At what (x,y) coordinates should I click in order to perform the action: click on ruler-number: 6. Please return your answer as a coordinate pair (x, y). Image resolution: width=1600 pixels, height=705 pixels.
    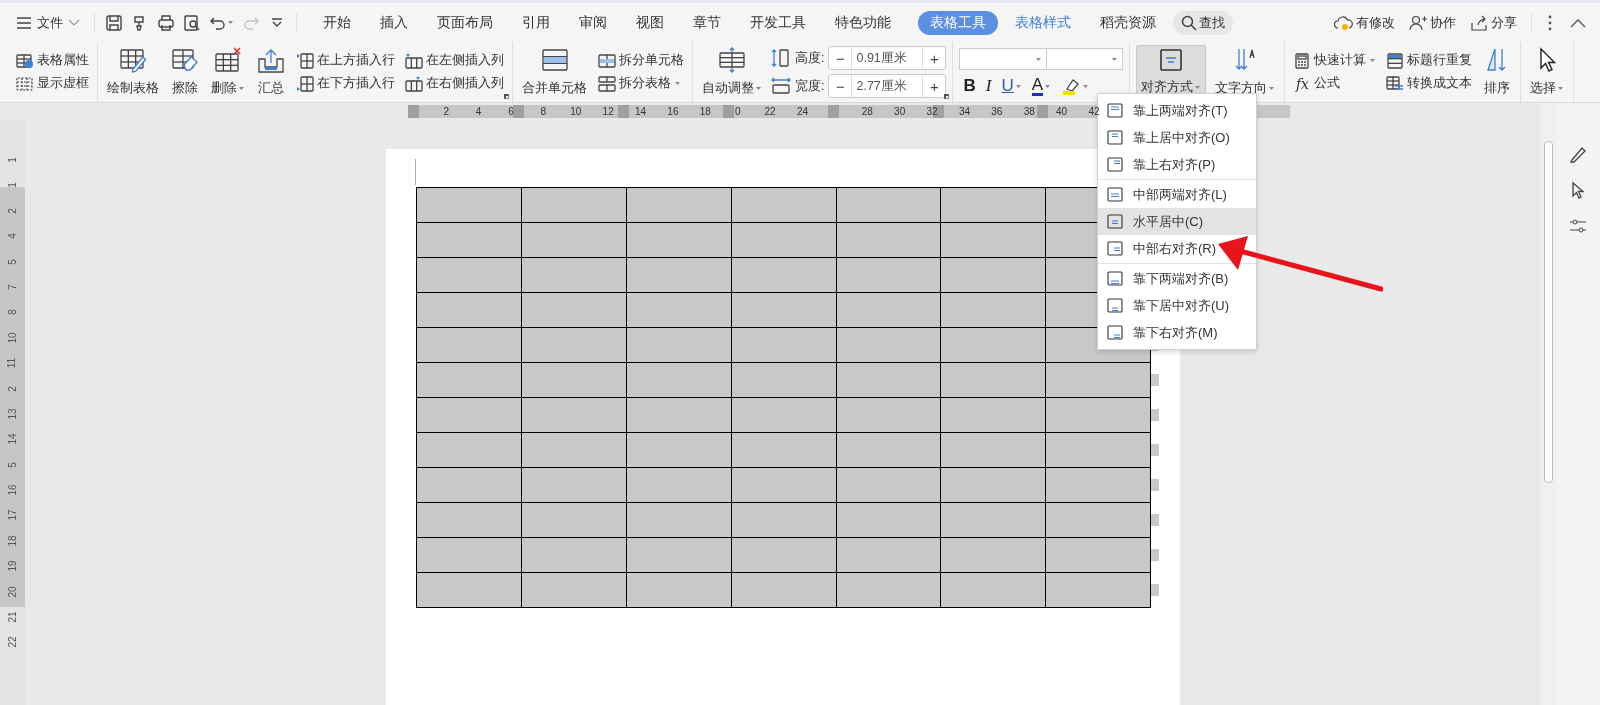
    Looking at the image, I should click on (511, 111).